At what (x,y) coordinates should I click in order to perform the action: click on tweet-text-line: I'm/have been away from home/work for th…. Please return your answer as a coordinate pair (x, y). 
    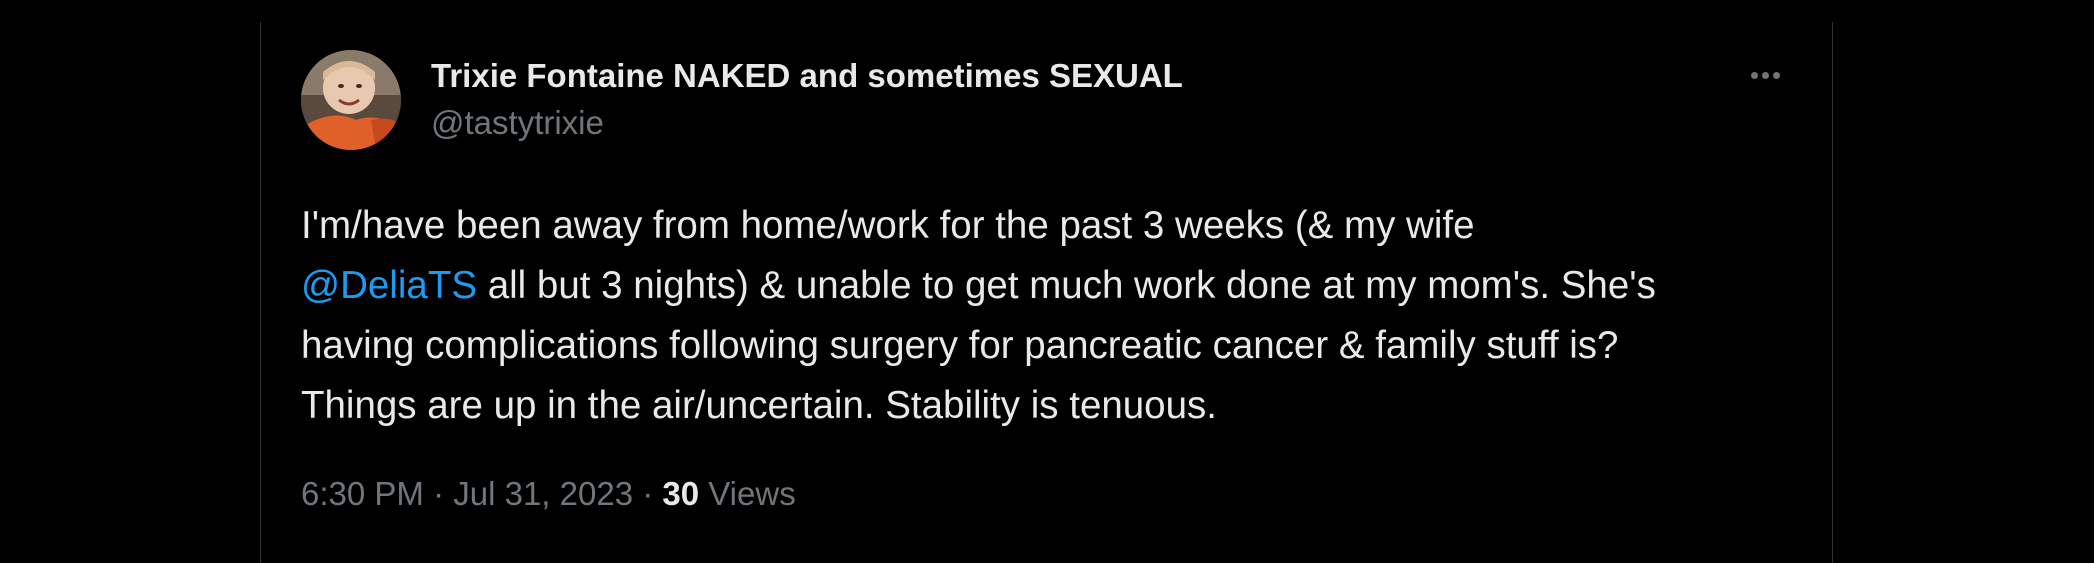
    Looking at the image, I should click on (888, 225).